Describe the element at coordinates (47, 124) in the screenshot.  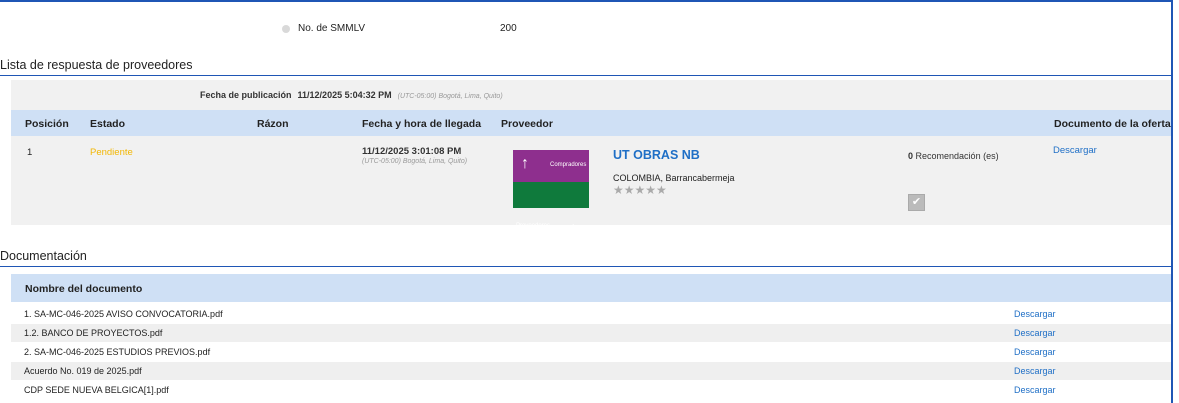
I see `header-posicion: Posición` at that location.